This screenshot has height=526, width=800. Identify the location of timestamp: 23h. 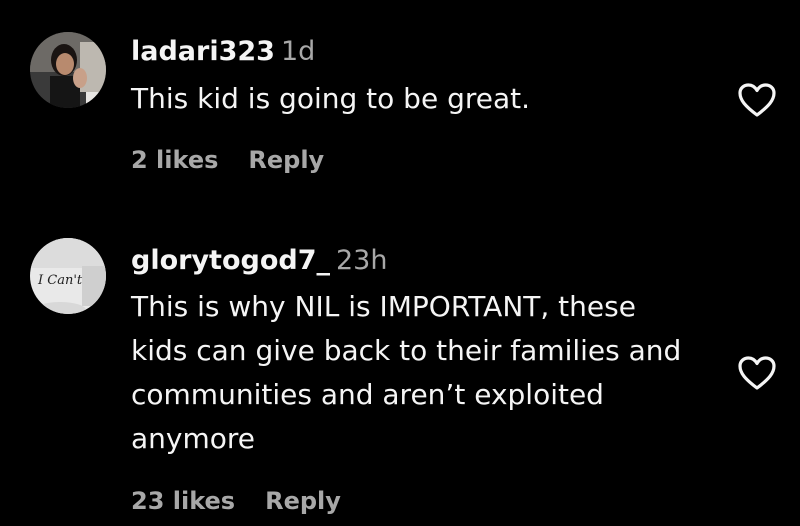
(362, 260).